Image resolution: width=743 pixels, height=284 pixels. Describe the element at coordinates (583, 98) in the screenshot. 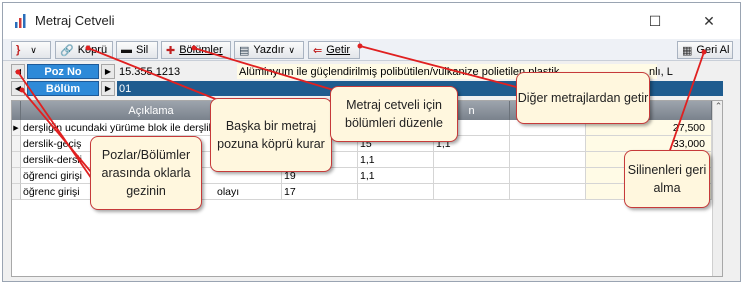

I see `callout-getir: Diğer metrajlardan getir` at that location.